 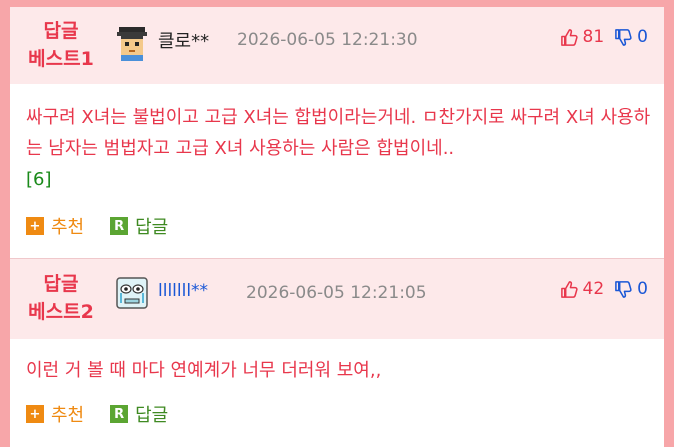 I want to click on vote-box: 81 0, so click(x=604, y=37).